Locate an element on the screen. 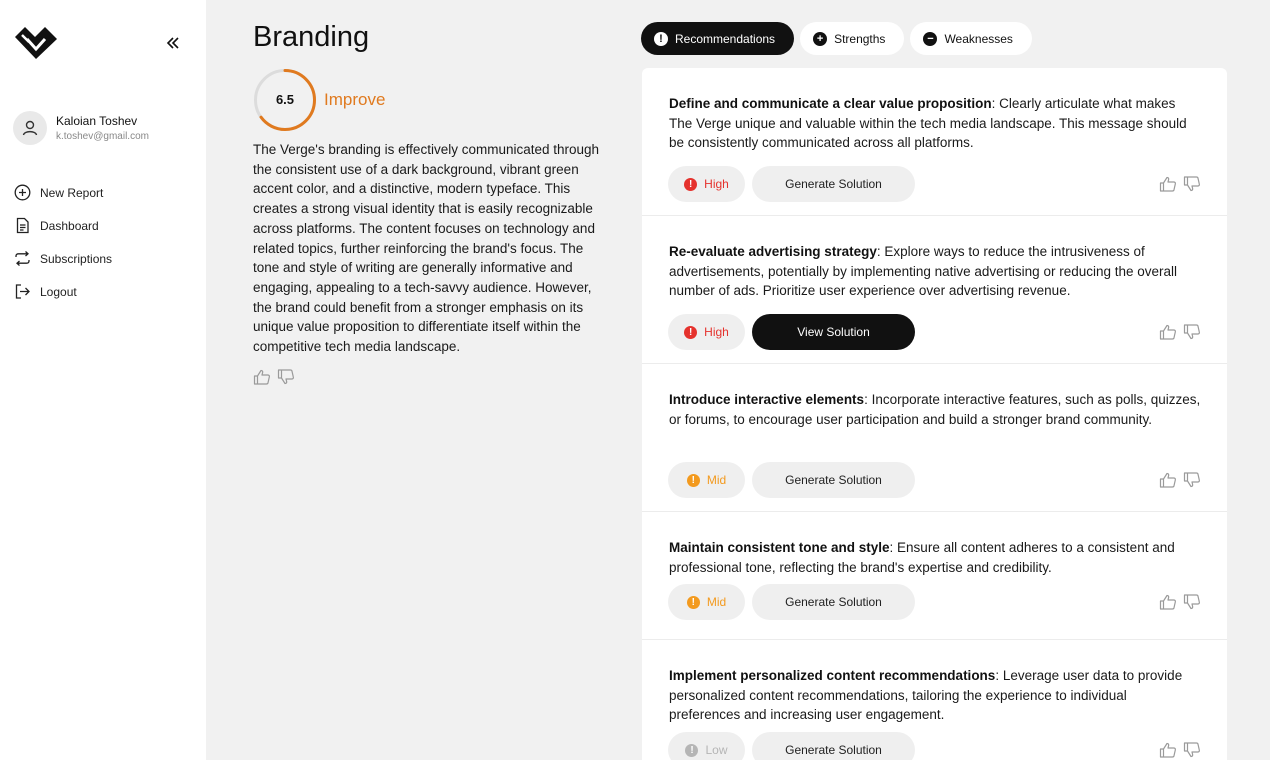 This screenshot has height=760, width=1270. view-solution-button: View Solution is located at coordinates (833, 332).